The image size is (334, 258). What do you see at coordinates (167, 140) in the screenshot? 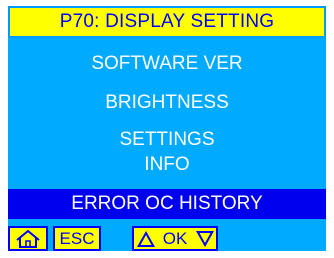
I see `menu-item-settings: SETTINGS` at bounding box center [167, 140].